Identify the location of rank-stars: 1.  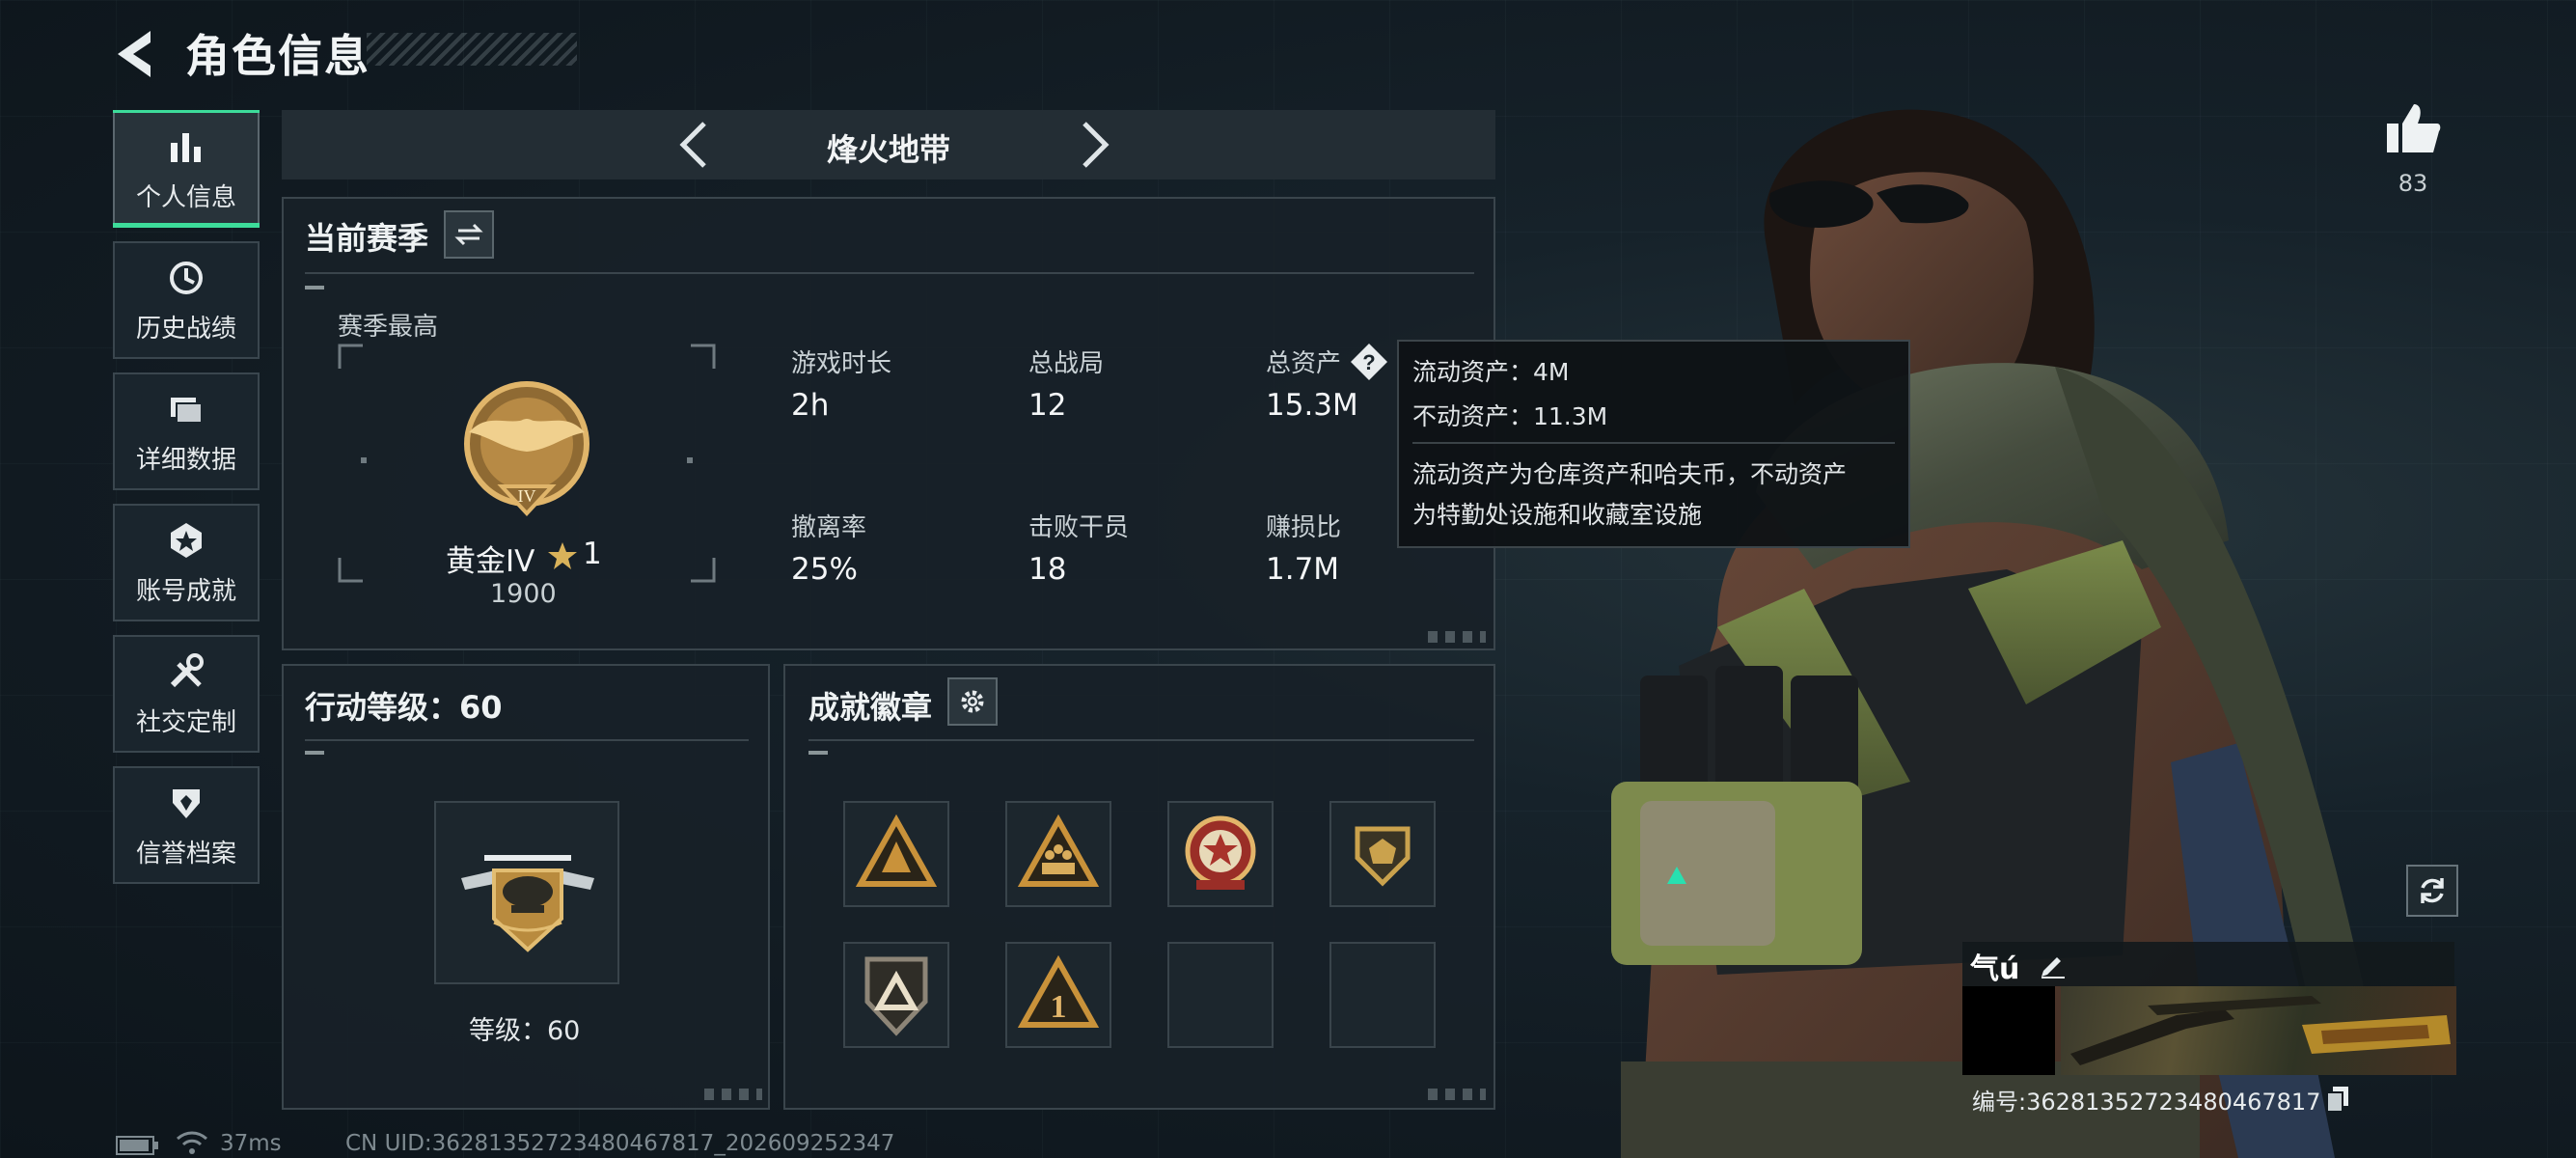
(592, 554).